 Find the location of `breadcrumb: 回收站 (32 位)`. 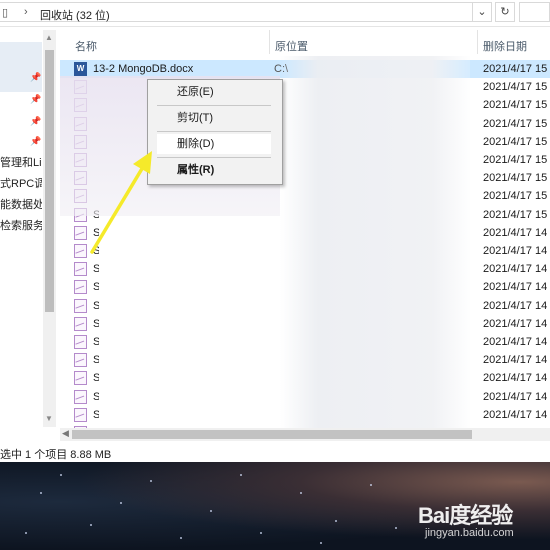

breadcrumb: 回收站 (32 位) is located at coordinates (75, 15).